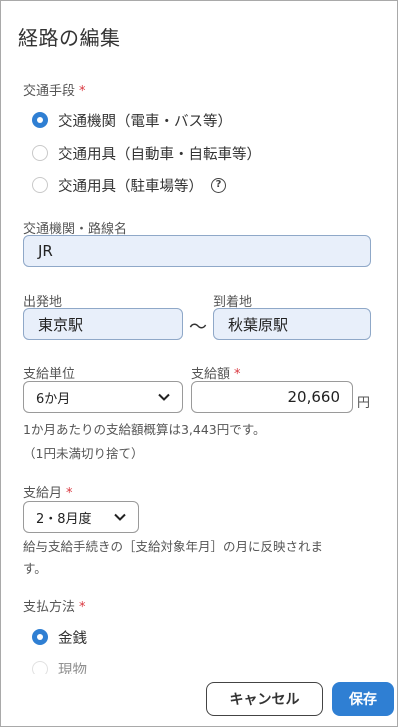  Describe the element at coordinates (264, 699) in the screenshot. I see `cancel-button: キャンセル` at that location.